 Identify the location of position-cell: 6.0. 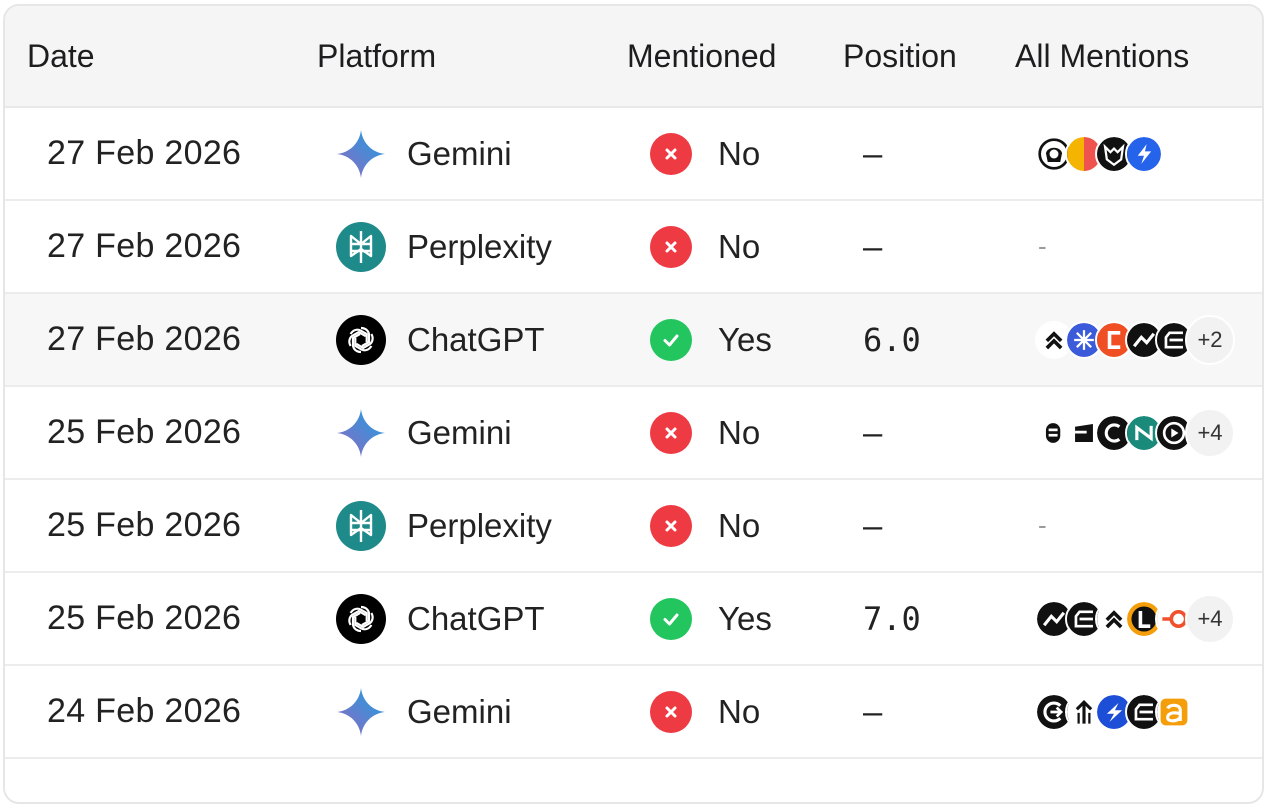
(892, 339).